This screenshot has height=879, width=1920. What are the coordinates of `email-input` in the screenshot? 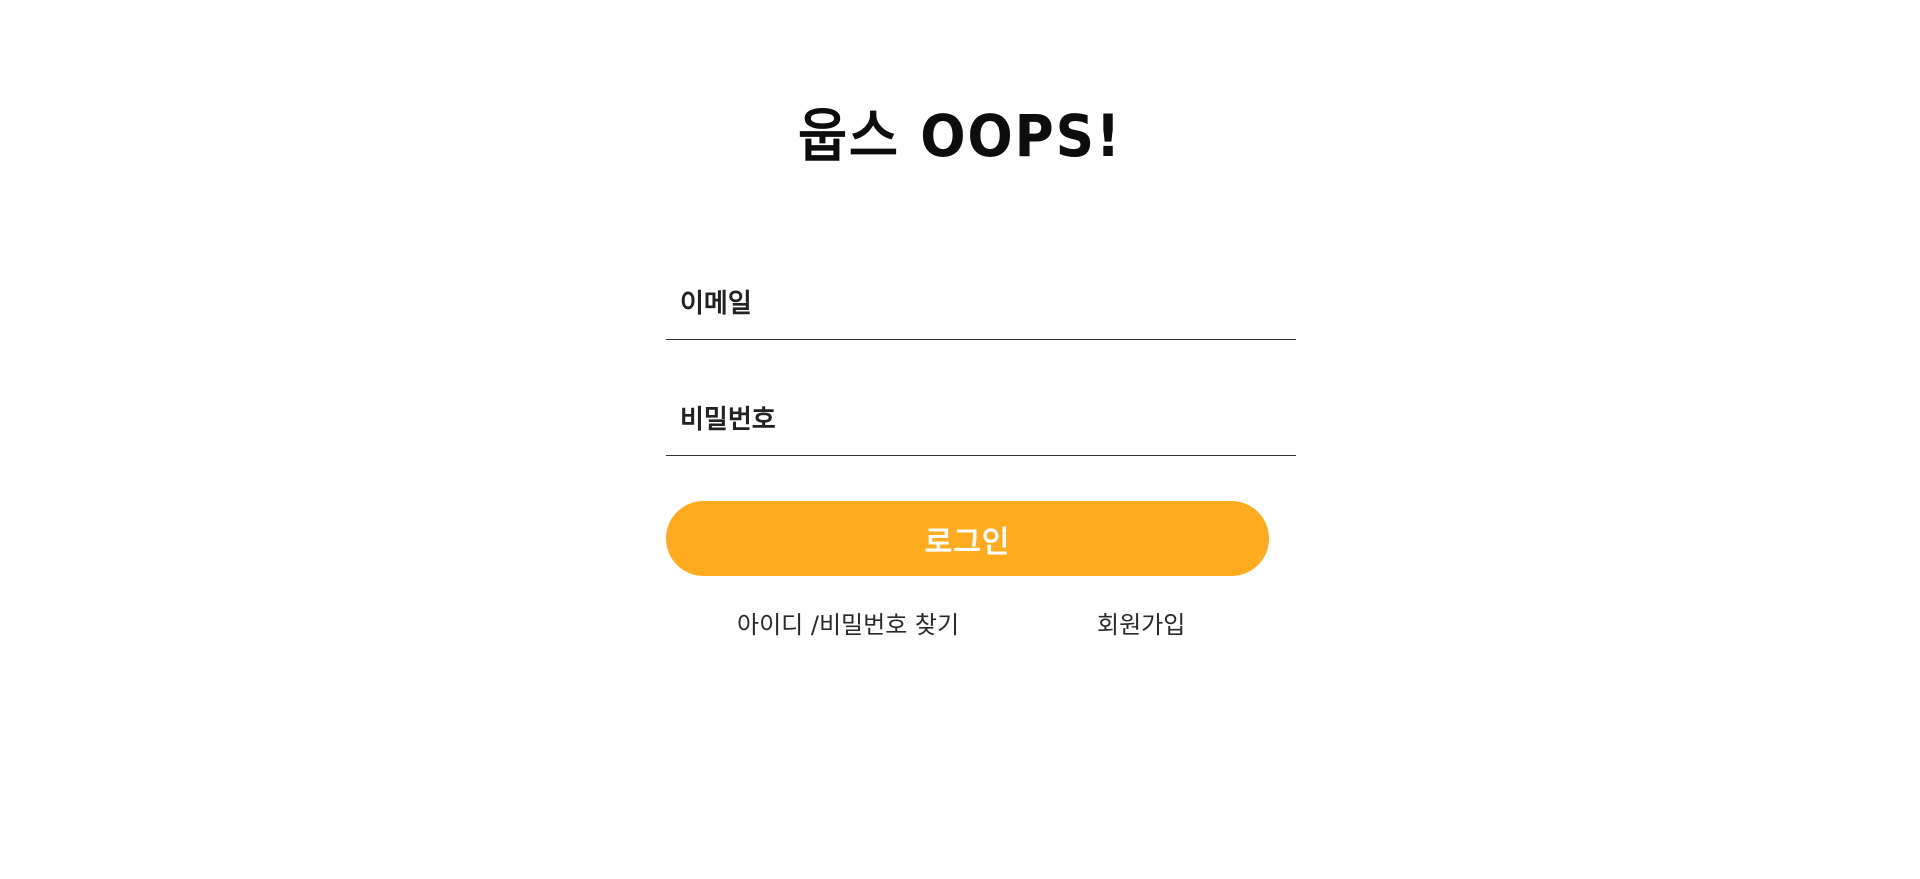 It's located at (981, 303).